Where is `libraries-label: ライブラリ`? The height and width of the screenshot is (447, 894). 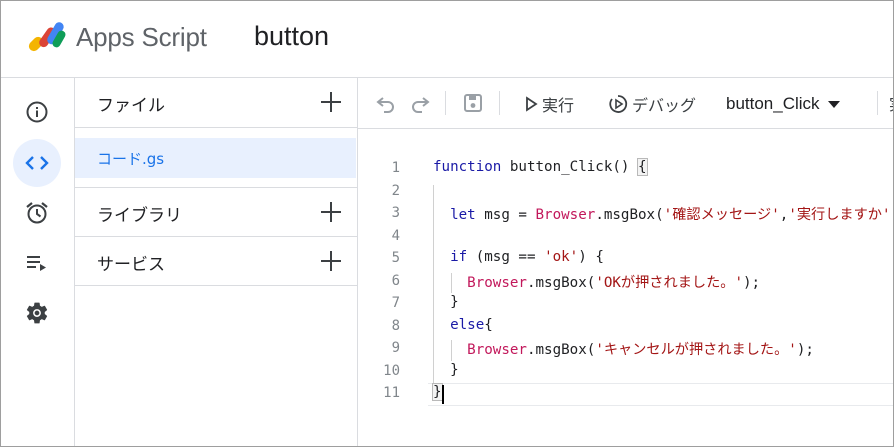
libraries-label: ライブラリ is located at coordinates (139, 216).